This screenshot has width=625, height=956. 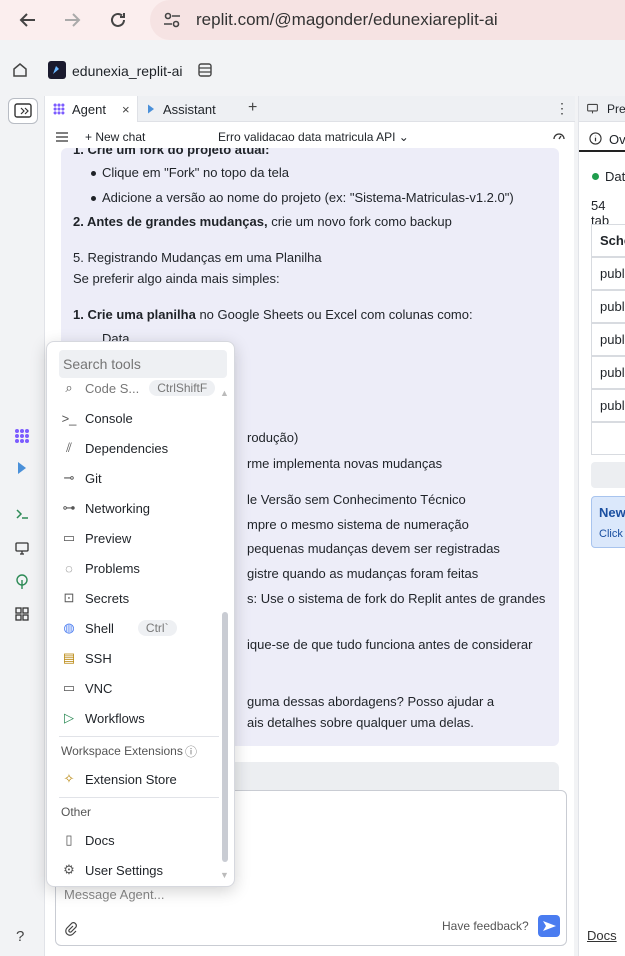 What do you see at coordinates (69, 778) in the screenshot?
I see `puzzle-icon: ✧` at bounding box center [69, 778].